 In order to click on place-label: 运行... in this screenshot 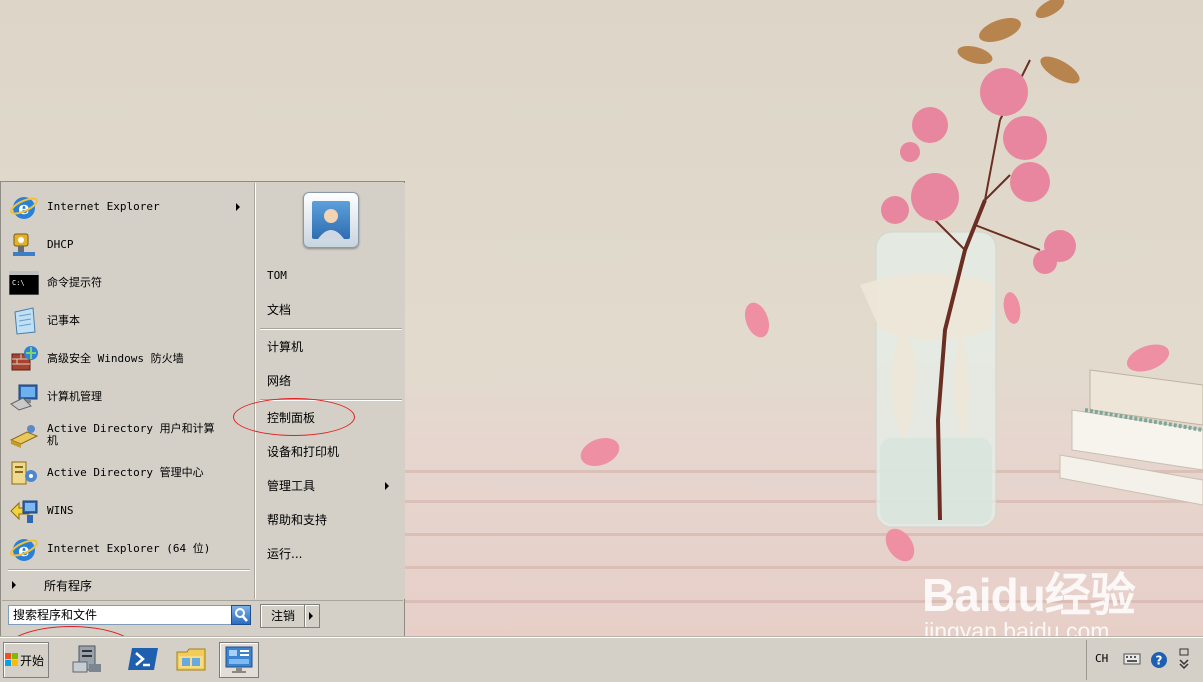, I will do `click(285, 554)`.